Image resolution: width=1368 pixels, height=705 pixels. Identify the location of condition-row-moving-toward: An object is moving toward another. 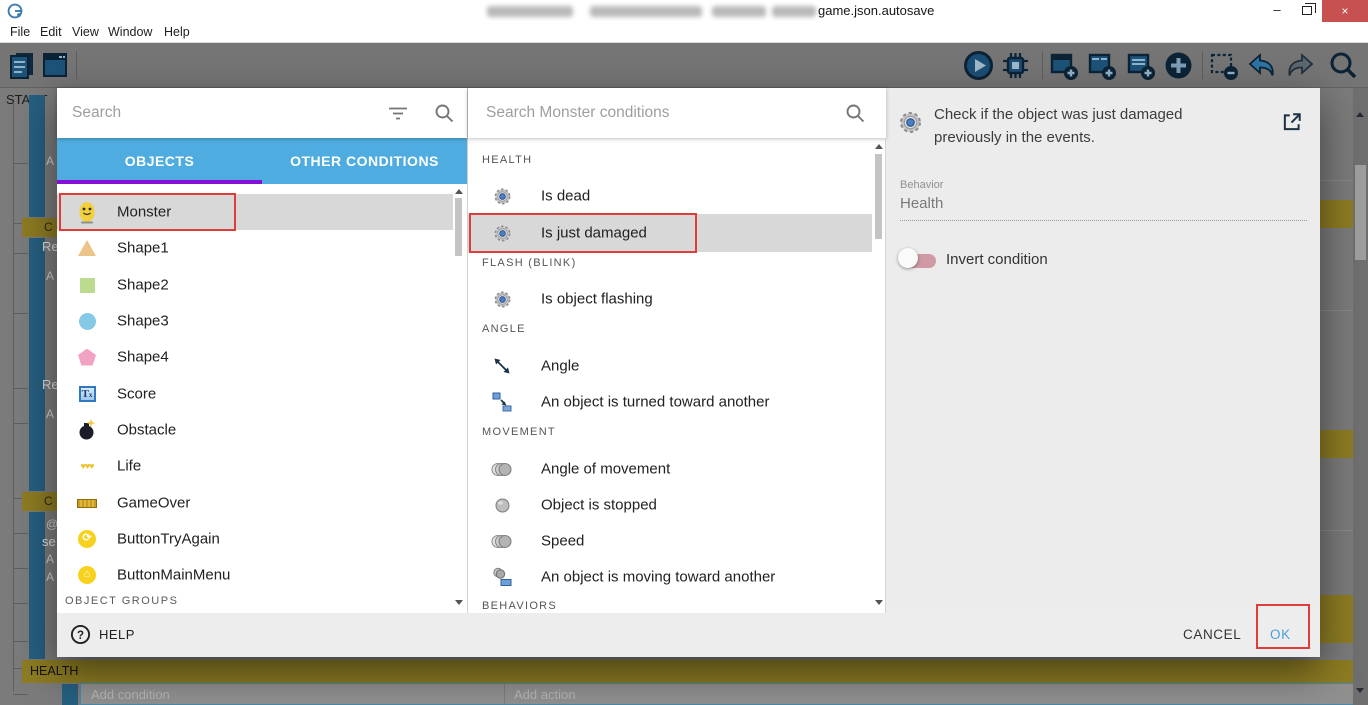
(670, 577).